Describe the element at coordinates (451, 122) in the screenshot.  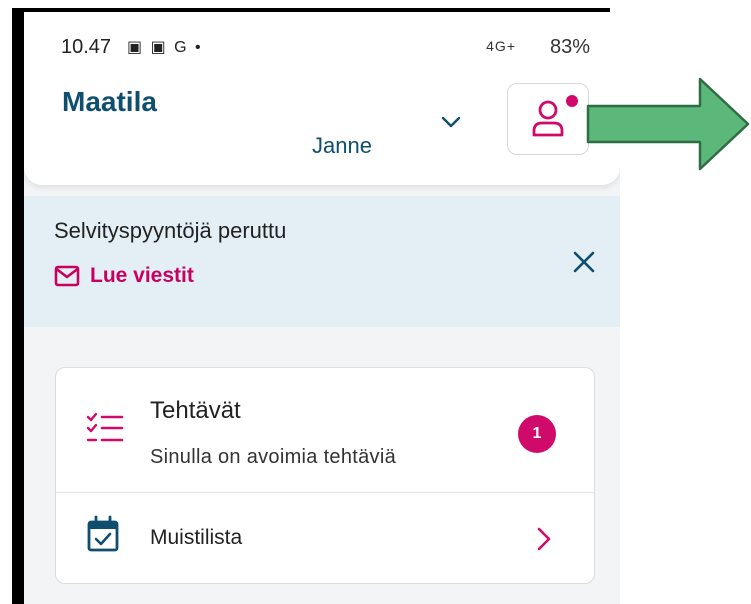
I see `chevron-down-icon` at that location.